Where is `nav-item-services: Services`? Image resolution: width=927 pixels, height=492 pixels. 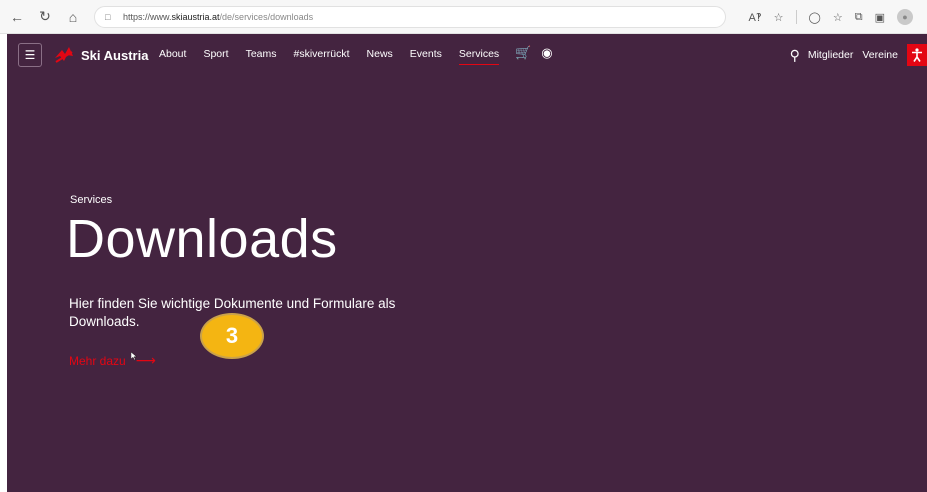 nav-item-services: Services is located at coordinates (479, 56).